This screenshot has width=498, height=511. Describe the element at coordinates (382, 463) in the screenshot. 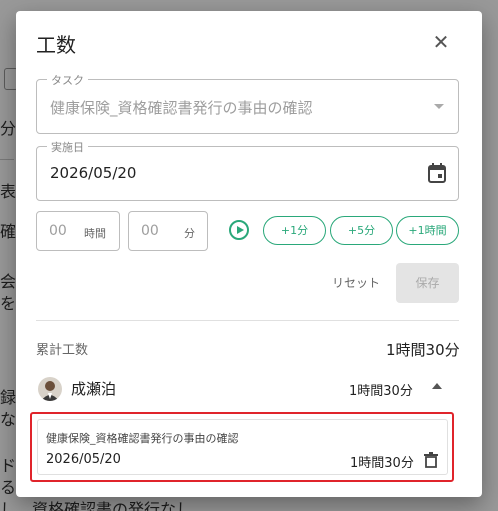

I see `entry-duration: 1時間30分` at that location.